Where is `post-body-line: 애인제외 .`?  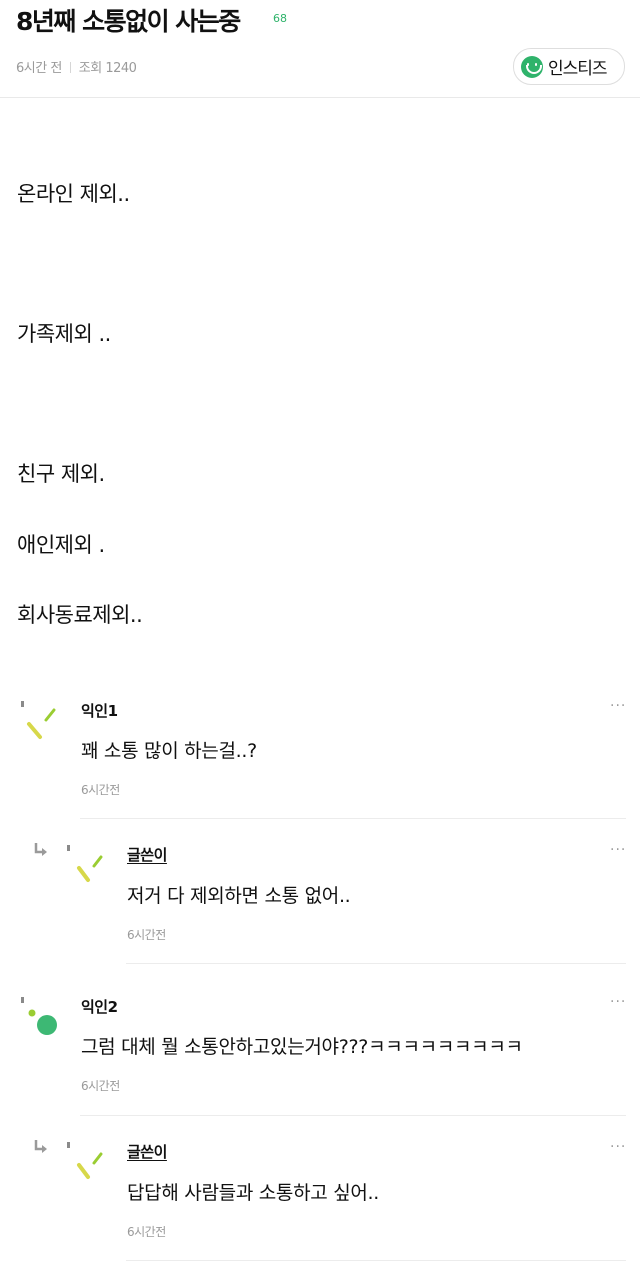 post-body-line: 애인제외 . is located at coordinates (61, 545).